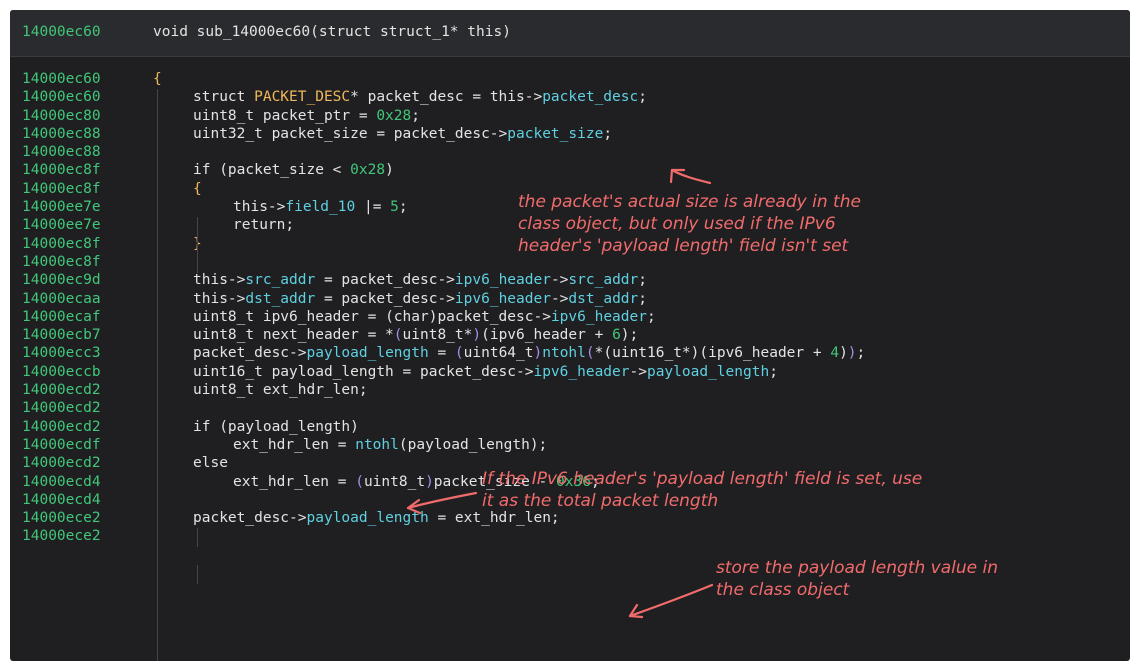  What do you see at coordinates (671, 600) in the screenshot?
I see `arrow-to-store` at bounding box center [671, 600].